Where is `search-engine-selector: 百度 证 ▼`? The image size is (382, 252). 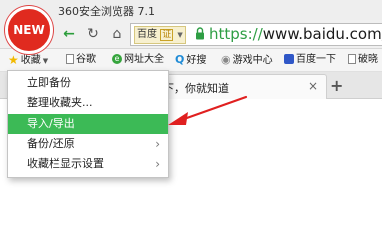 search-engine-selector: 百度 证 ▼ is located at coordinates (160, 35).